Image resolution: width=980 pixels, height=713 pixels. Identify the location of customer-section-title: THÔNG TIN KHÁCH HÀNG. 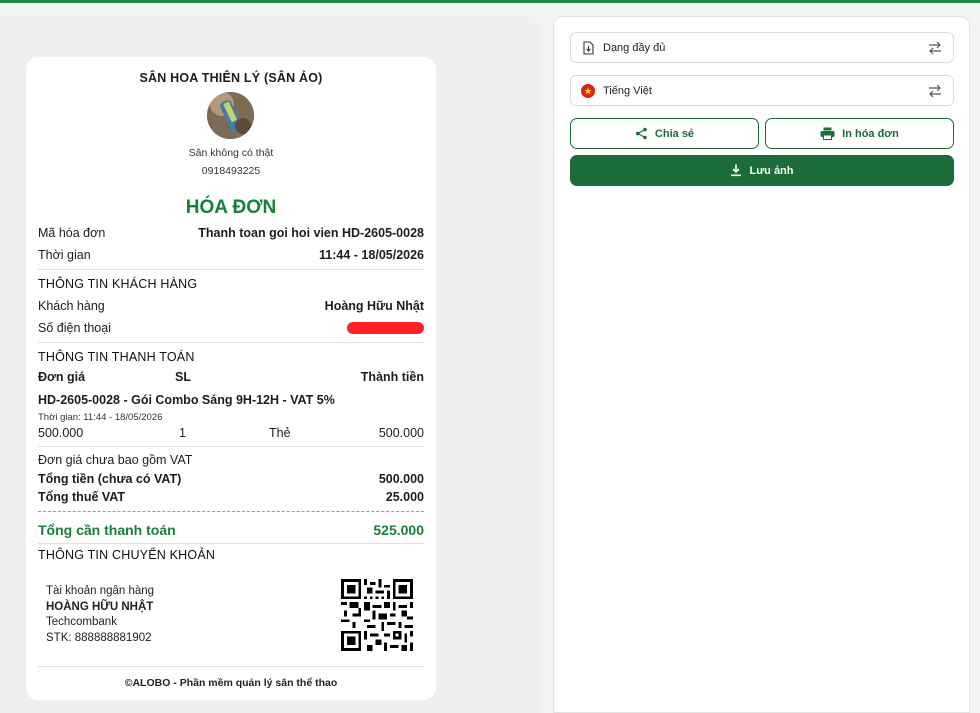
(118, 284).